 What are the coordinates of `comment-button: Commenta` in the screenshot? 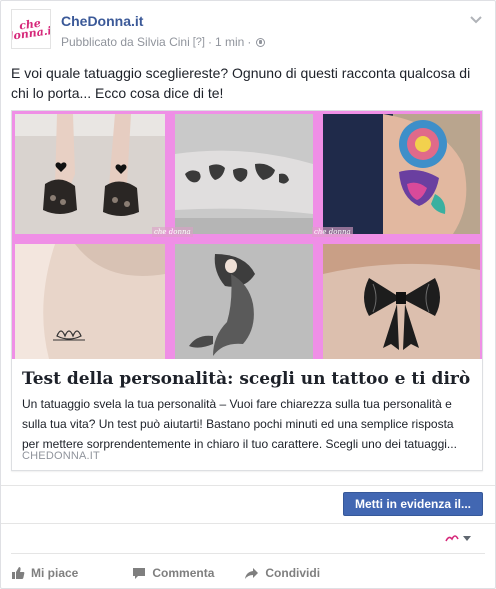 It's located at (173, 573).